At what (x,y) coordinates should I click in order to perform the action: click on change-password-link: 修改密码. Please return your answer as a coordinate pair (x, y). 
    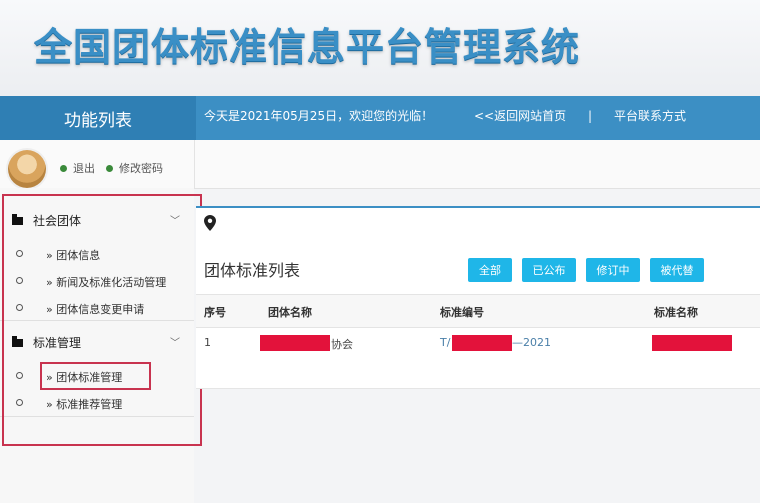
    Looking at the image, I should click on (134, 168).